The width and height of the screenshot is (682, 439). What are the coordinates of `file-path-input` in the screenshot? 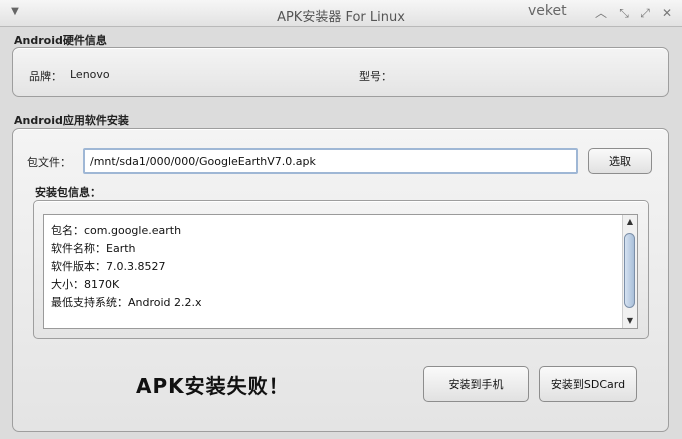 It's located at (330, 161).